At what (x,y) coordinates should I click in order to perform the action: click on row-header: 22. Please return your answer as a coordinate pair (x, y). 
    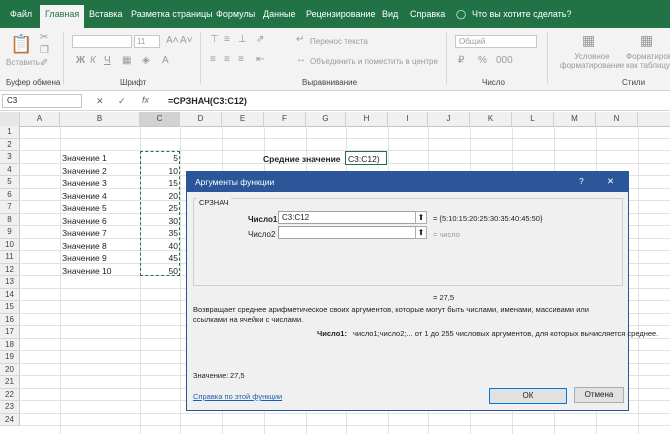
    Looking at the image, I should click on (10, 394).